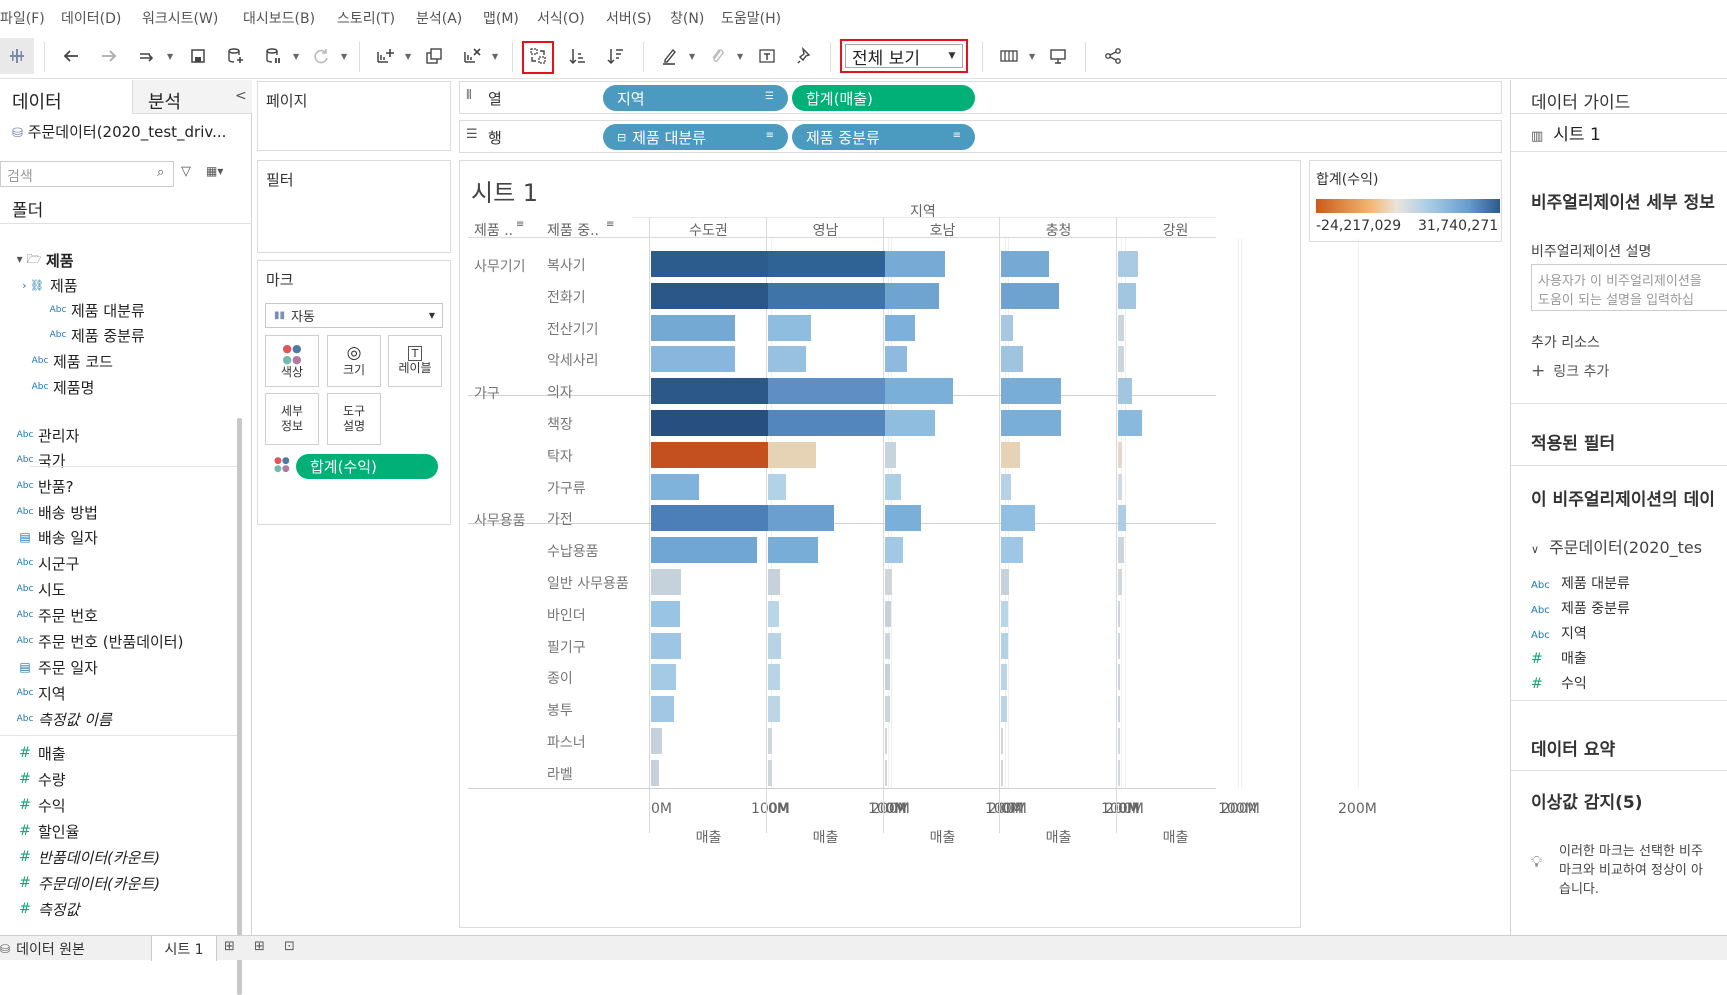  What do you see at coordinates (43, 486) in the screenshot?
I see `field-dimension: Abc 반품?` at bounding box center [43, 486].